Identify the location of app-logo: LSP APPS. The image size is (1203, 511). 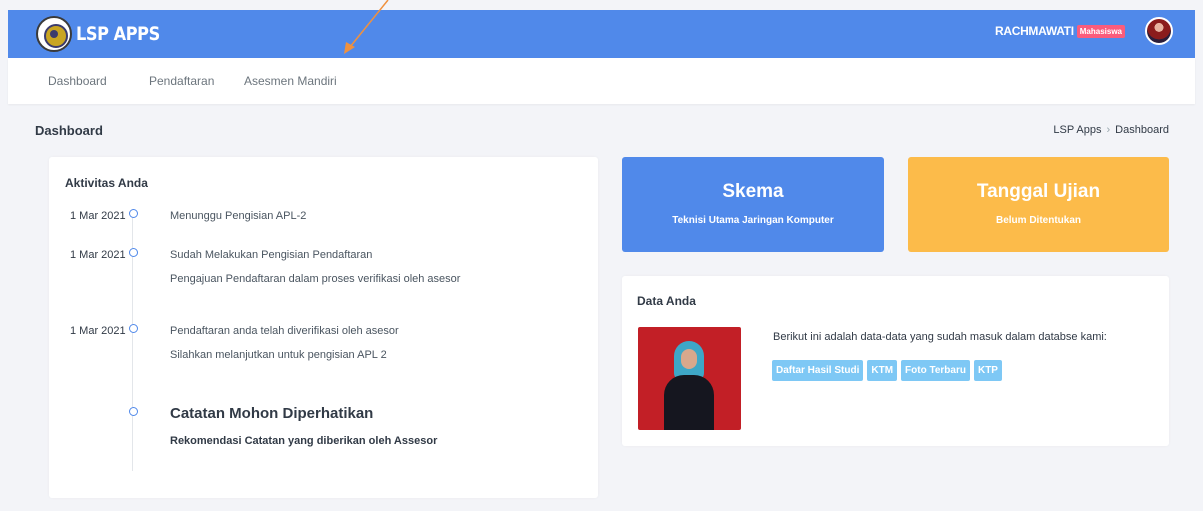
(105, 34).